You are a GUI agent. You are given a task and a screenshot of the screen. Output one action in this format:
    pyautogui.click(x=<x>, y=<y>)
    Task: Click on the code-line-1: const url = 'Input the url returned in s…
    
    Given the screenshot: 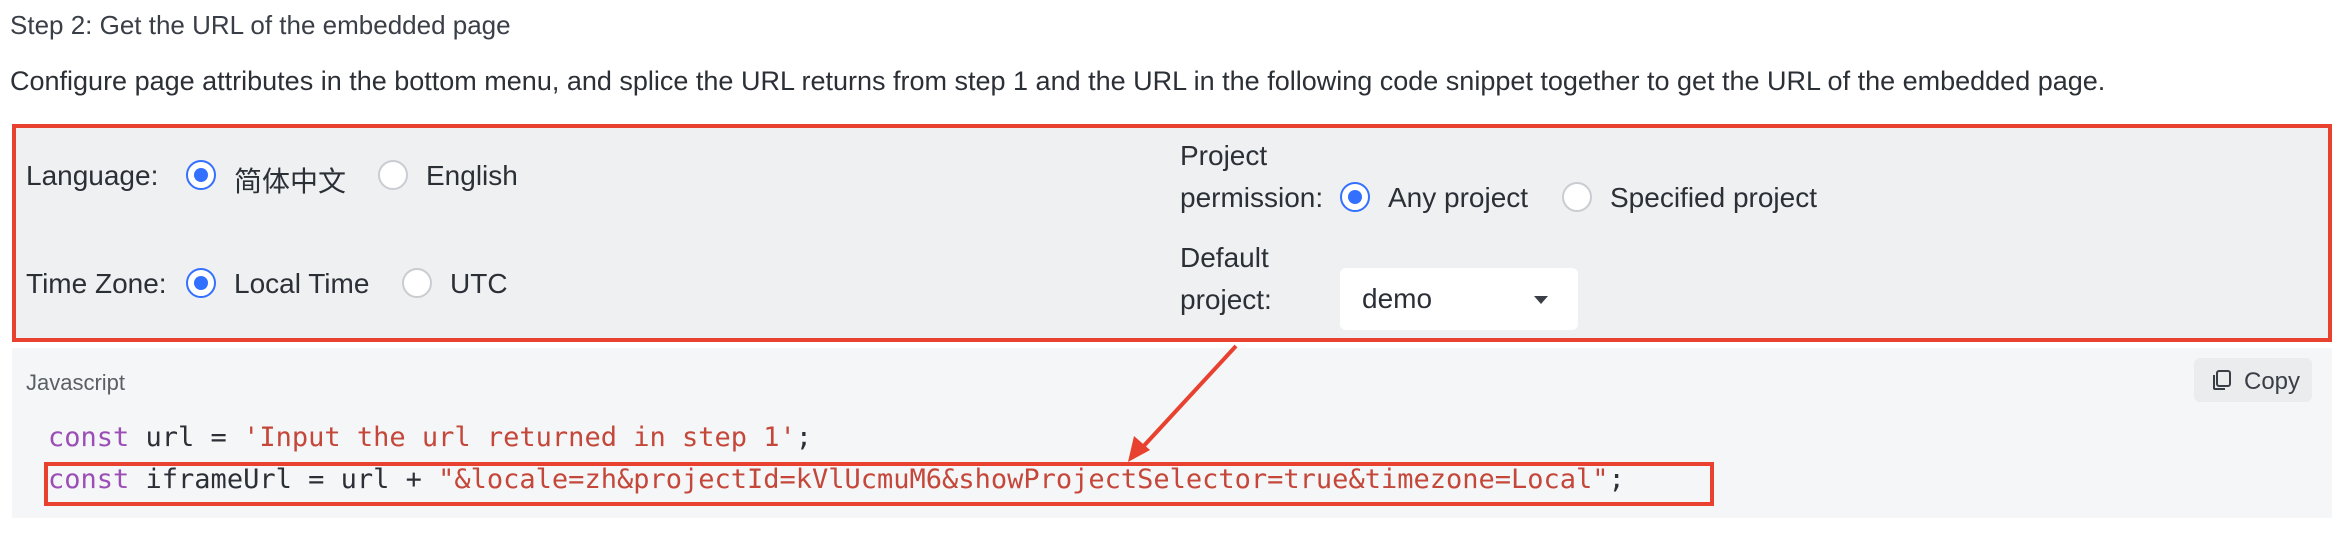 What is the action you would take?
    pyautogui.click(x=430, y=437)
    